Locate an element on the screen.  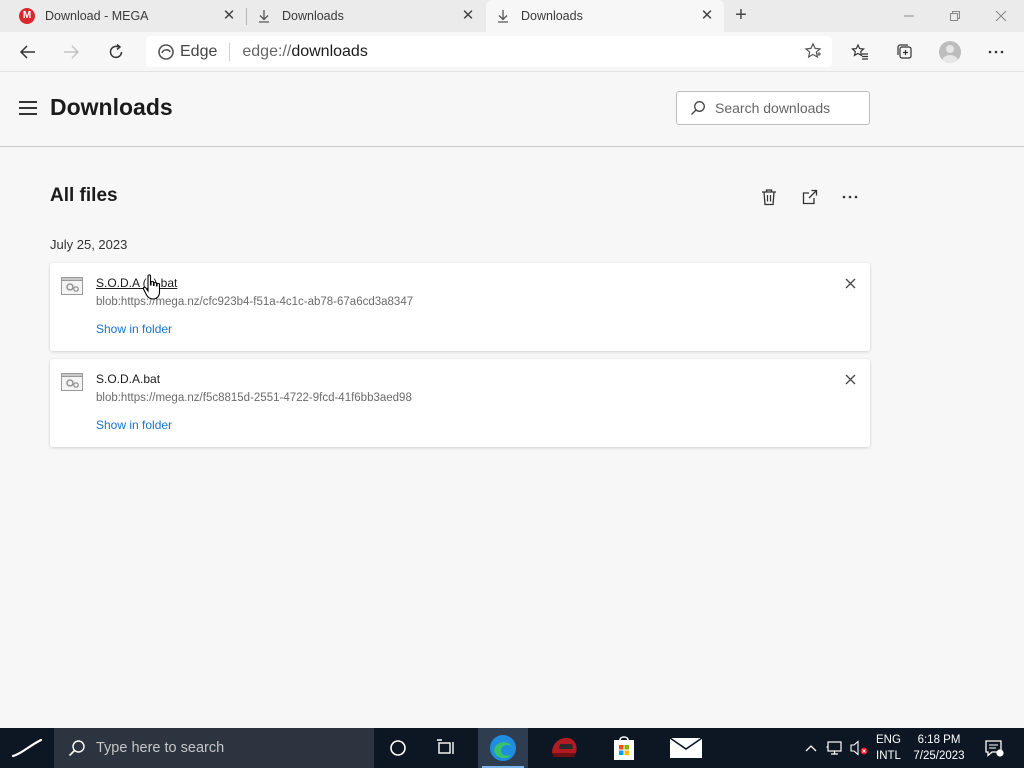
restore-icon is located at coordinates (955, 16).